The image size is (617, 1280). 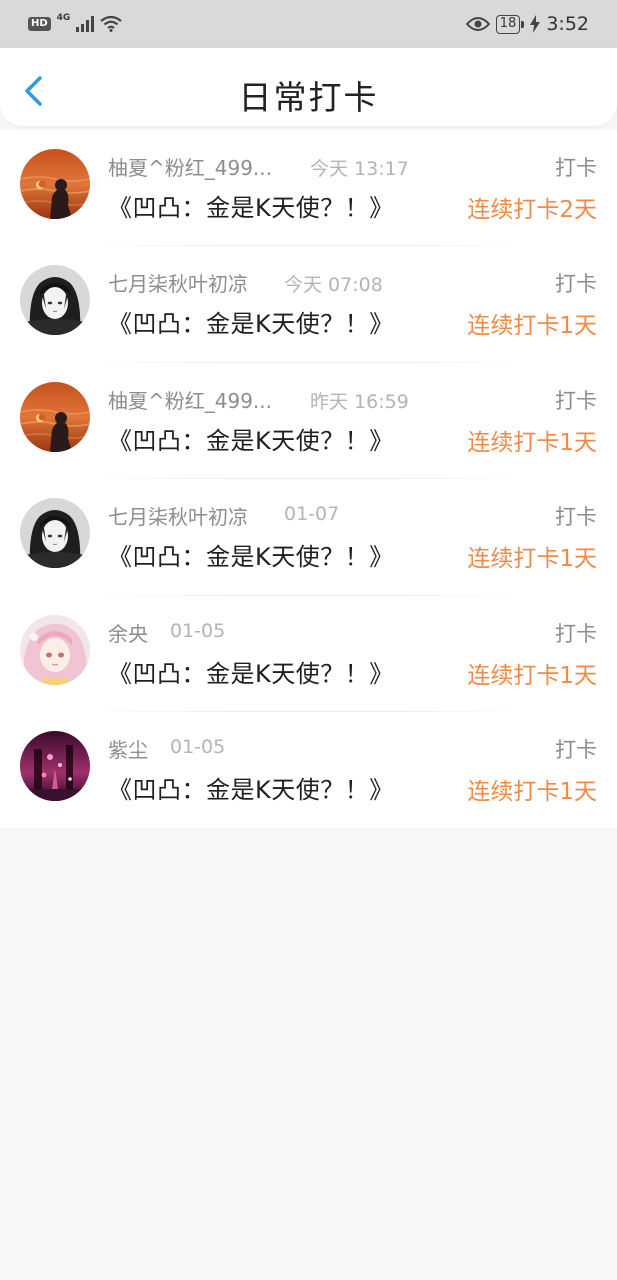 What do you see at coordinates (477, 24) in the screenshot?
I see `eye-icon` at bounding box center [477, 24].